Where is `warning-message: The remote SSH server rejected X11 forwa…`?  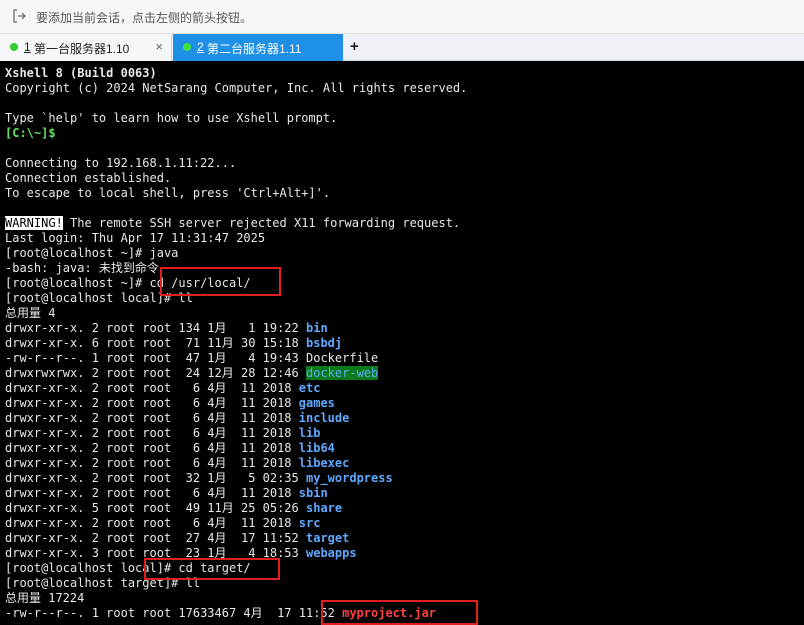 warning-message: The remote SSH server rejected X11 forwa… is located at coordinates (261, 223).